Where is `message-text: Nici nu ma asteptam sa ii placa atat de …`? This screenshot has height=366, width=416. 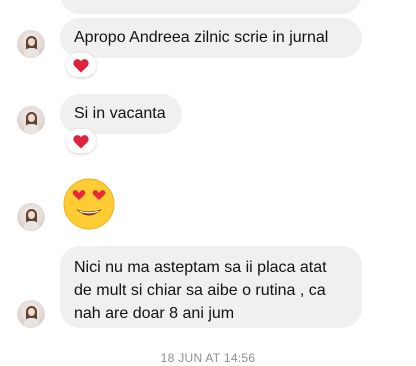 message-text: Nici nu ma asteptam sa ii placa atat de … is located at coordinates (200, 290).